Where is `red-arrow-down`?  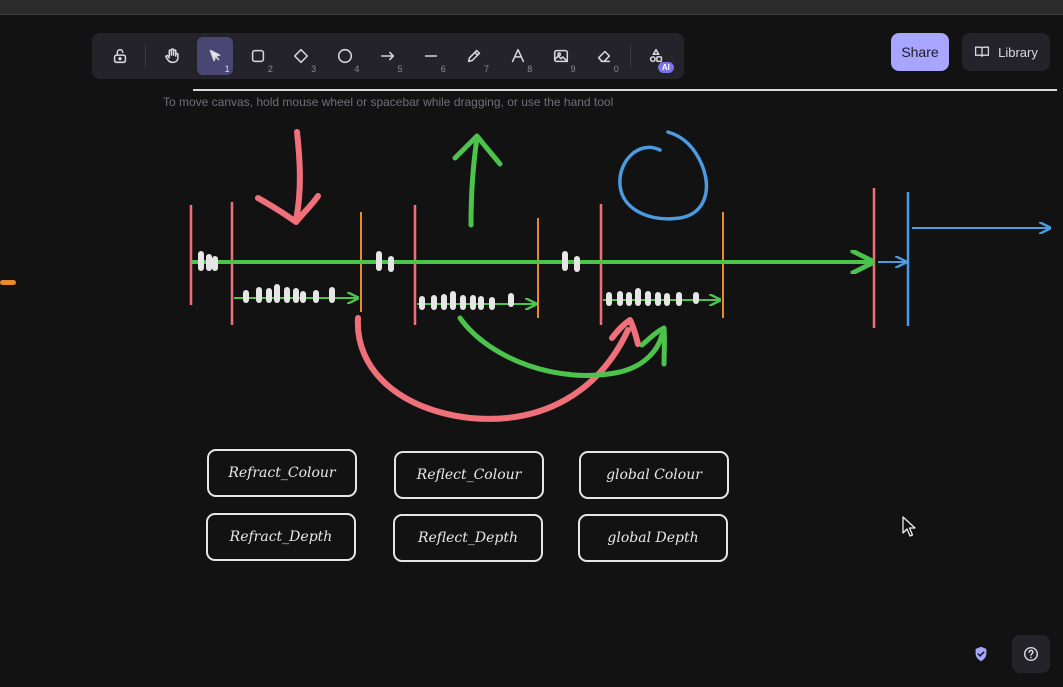 red-arrow-down is located at coordinates (298, 176).